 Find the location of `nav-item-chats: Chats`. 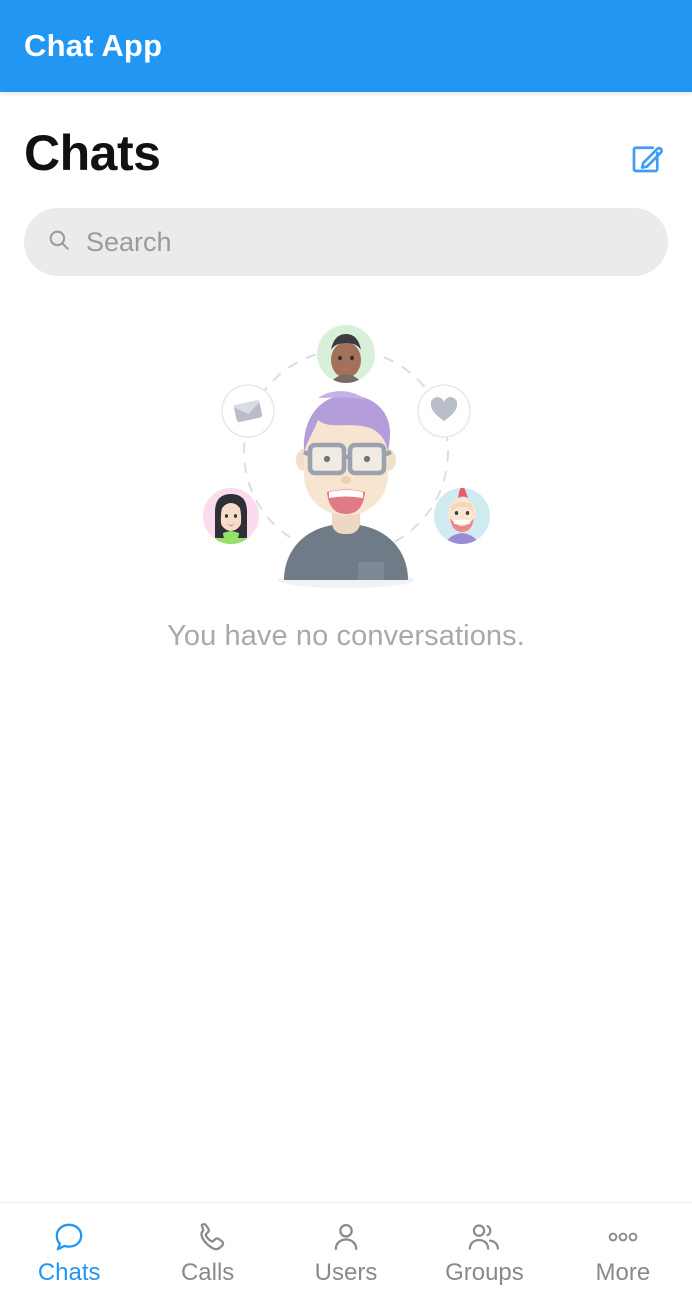

nav-item-chats: Chats is located at coordinates (69, 1250).